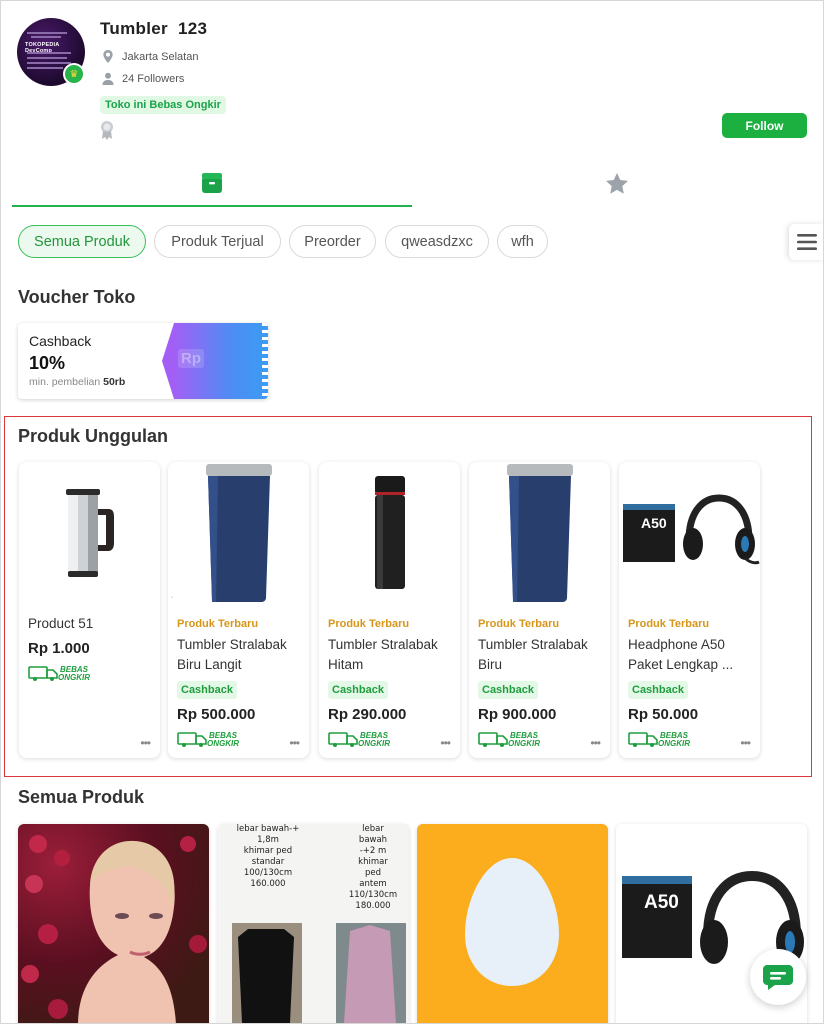 The height and width of the screenshot is (1024, 824). I want to click on shop-location: Jakarta Selatan, so click(150, 56).